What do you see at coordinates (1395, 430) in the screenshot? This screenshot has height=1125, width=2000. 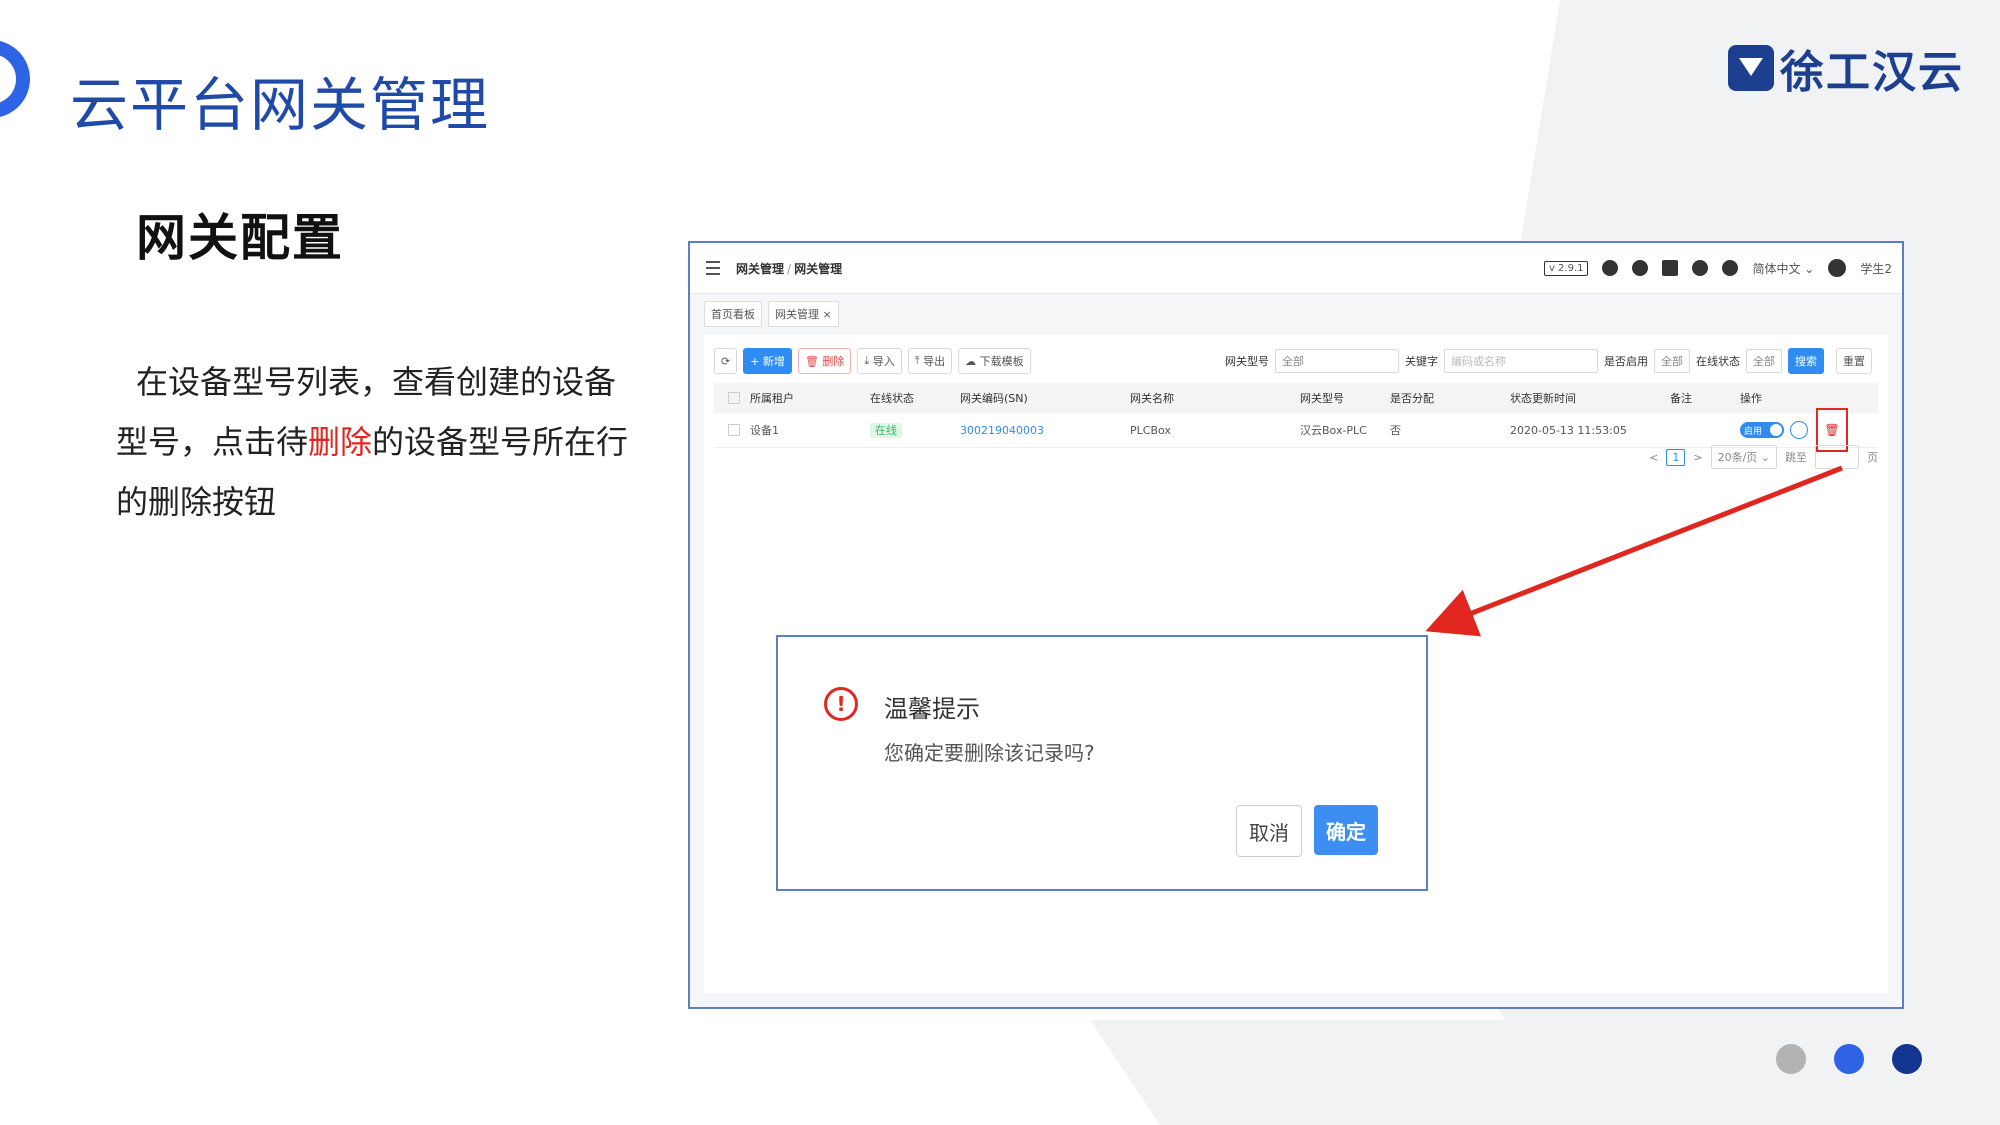 I see `cell-assigned: 否` at bounding box center [1395, 430].